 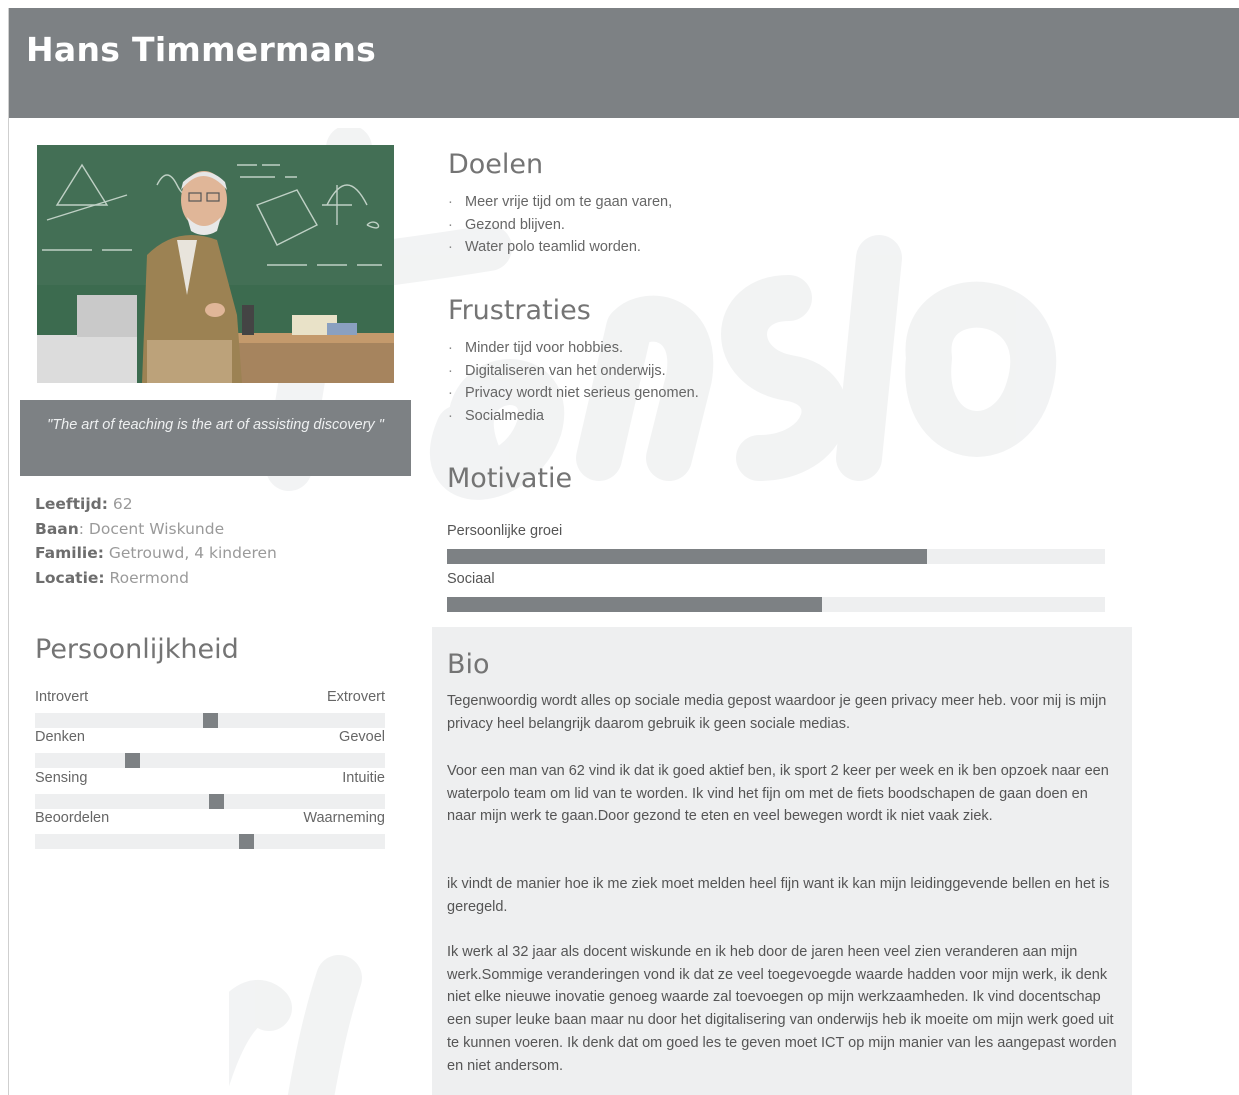 I want to click on scale-left-label: Denken, so click(x=60, y=737).